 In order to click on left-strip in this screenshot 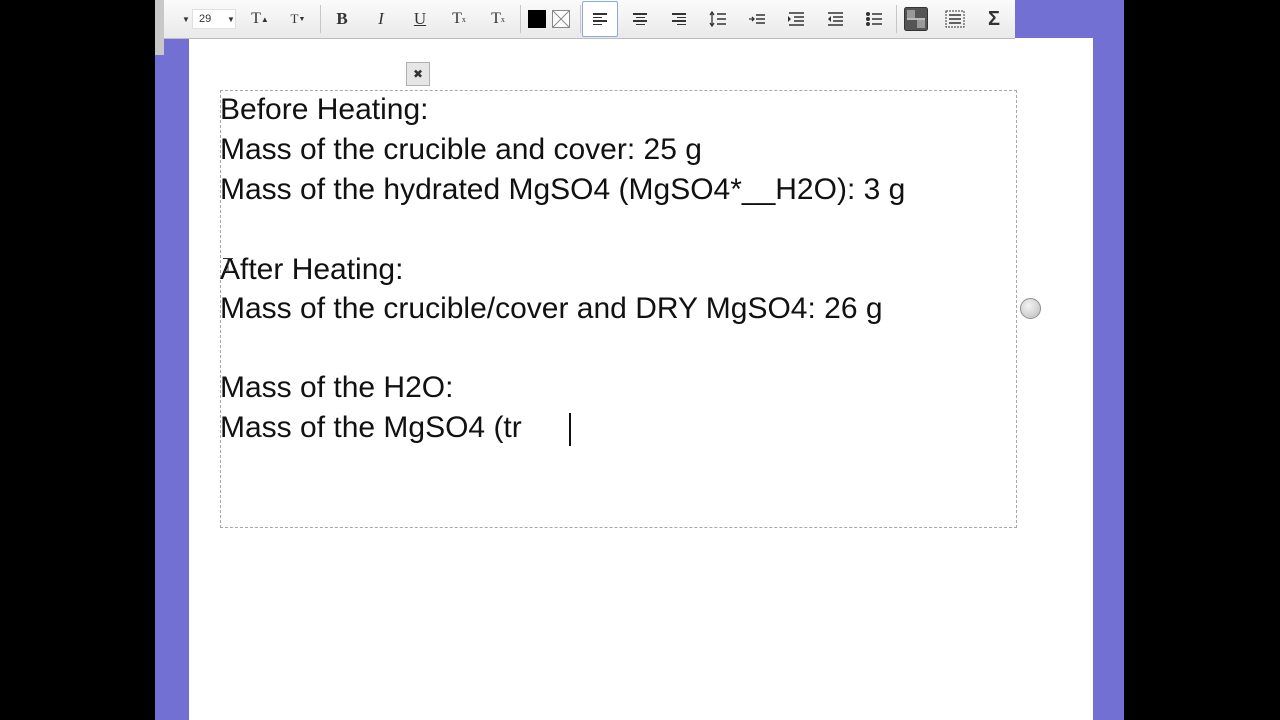, I will do `click(159, 27)`.